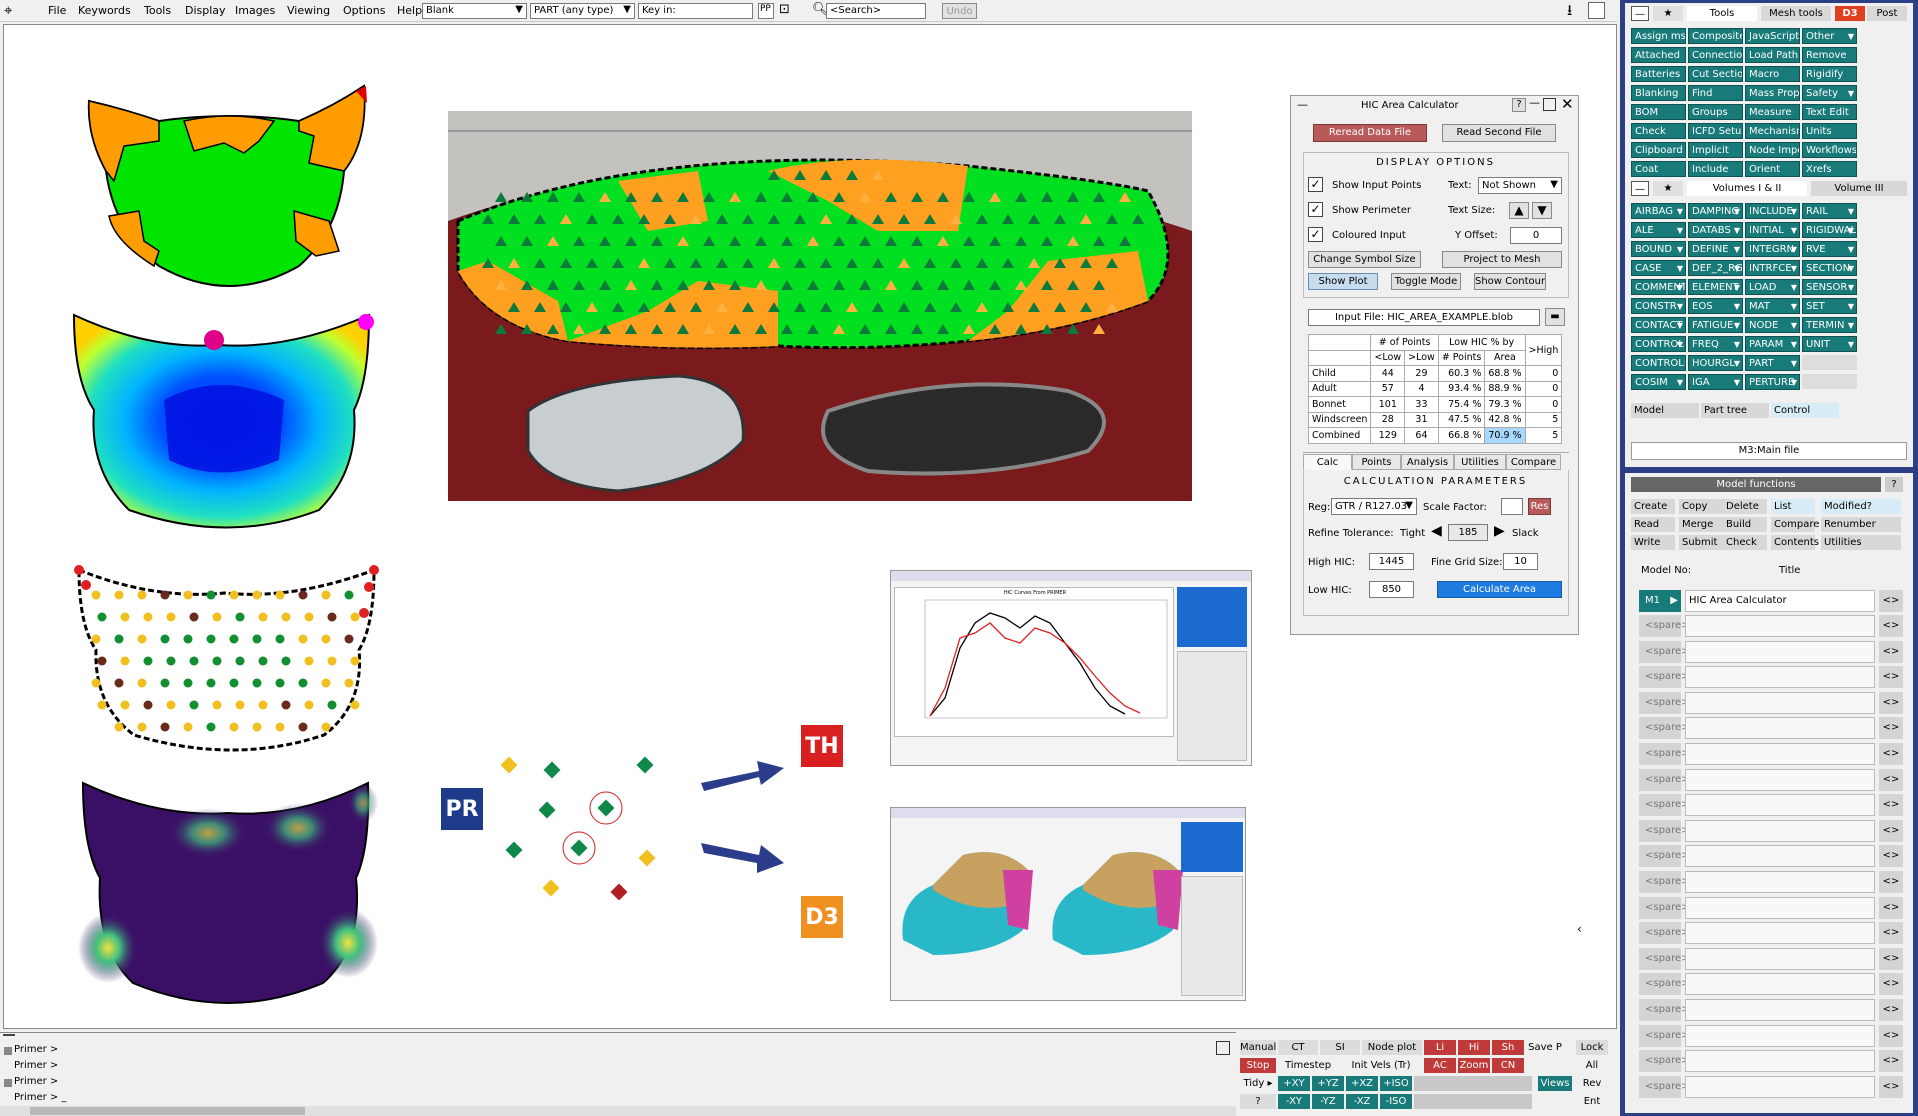 This screenshot has width=1918, height=1116. What do you see at coordinates (876, 11) in the screenshot?
I see `search-input: <Search>` at bounding box center [876, 11].